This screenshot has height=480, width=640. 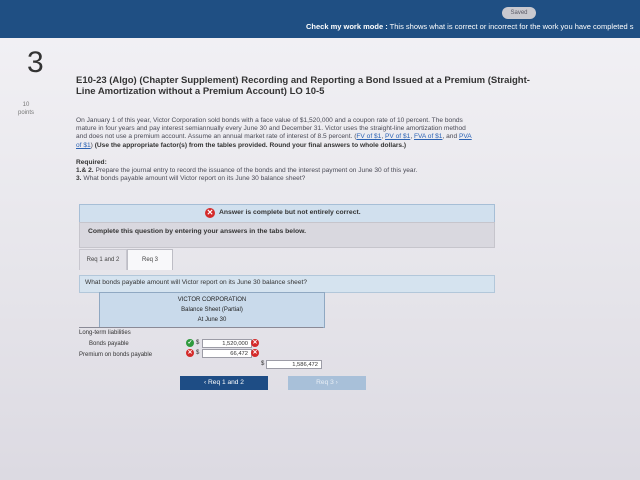 I want to click on chevron-right-icon: ›, so click(x=335, y=382).